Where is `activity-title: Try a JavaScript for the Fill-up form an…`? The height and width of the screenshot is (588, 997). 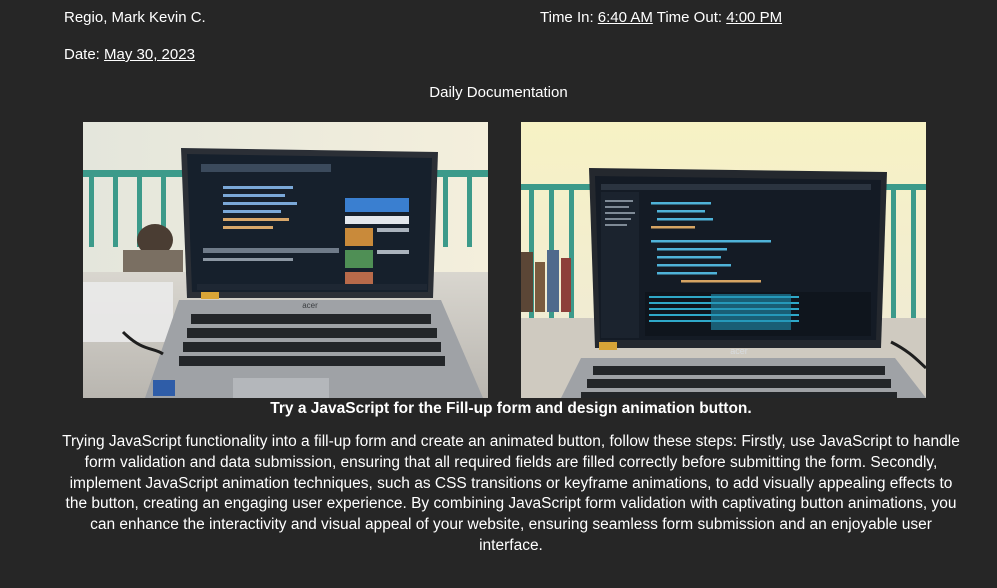 activity-title: Try a JavaScript for the Fill-up form an… is located at coordinates (511, 408).